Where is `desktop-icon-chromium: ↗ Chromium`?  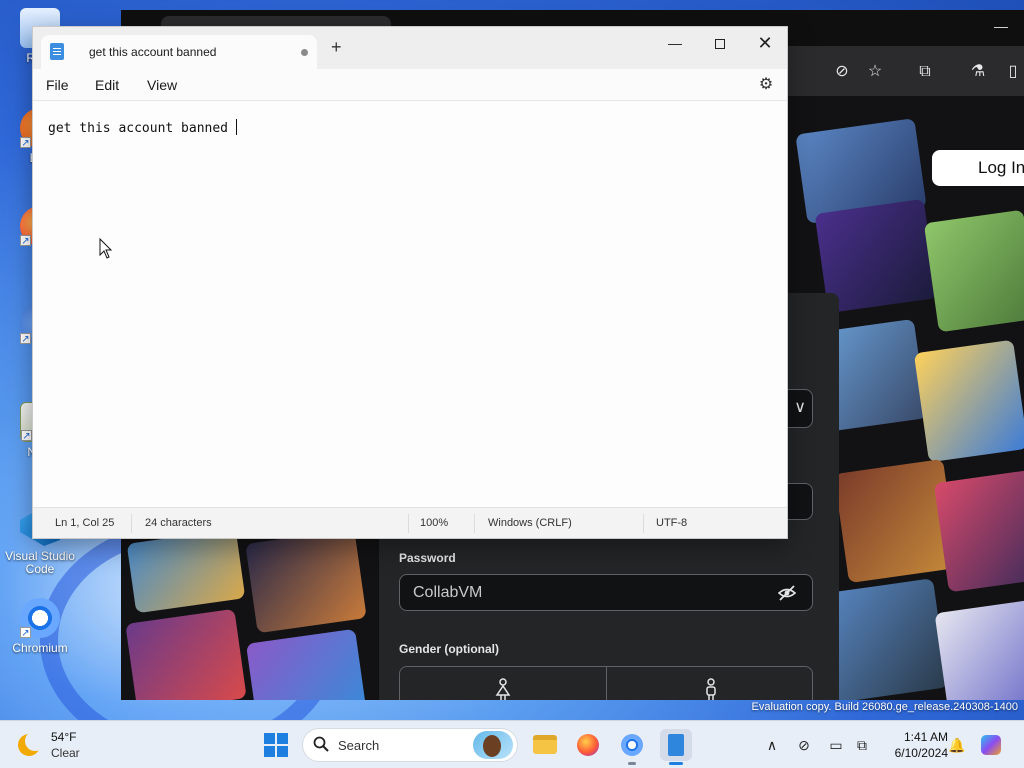
desktop-icon-chromium: ↗ Chromium is located at coordinates (40, 626).